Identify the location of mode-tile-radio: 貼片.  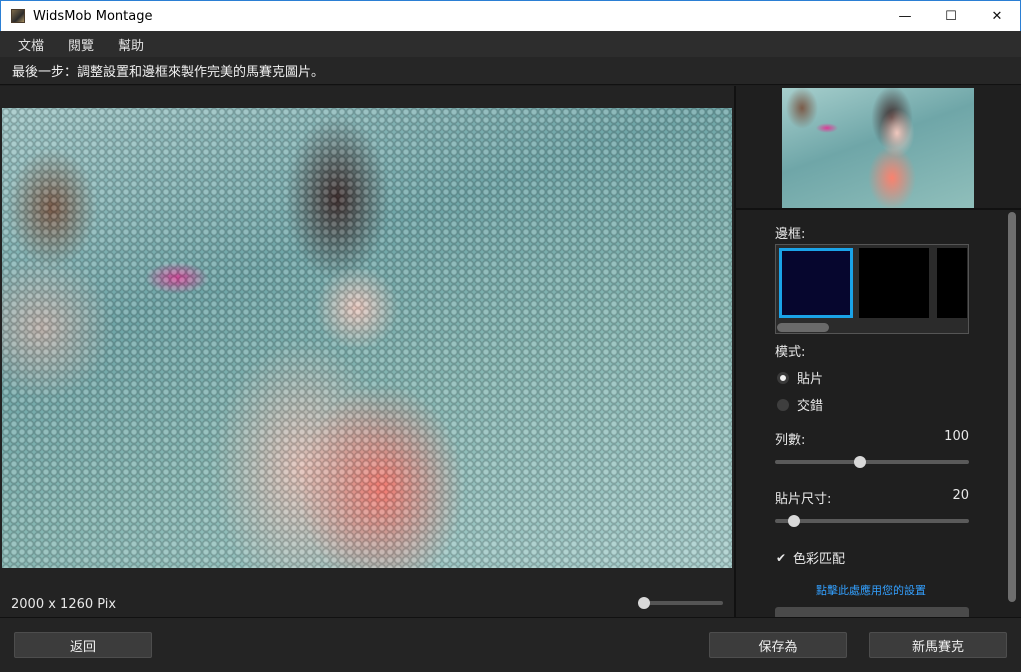
(800, 377).